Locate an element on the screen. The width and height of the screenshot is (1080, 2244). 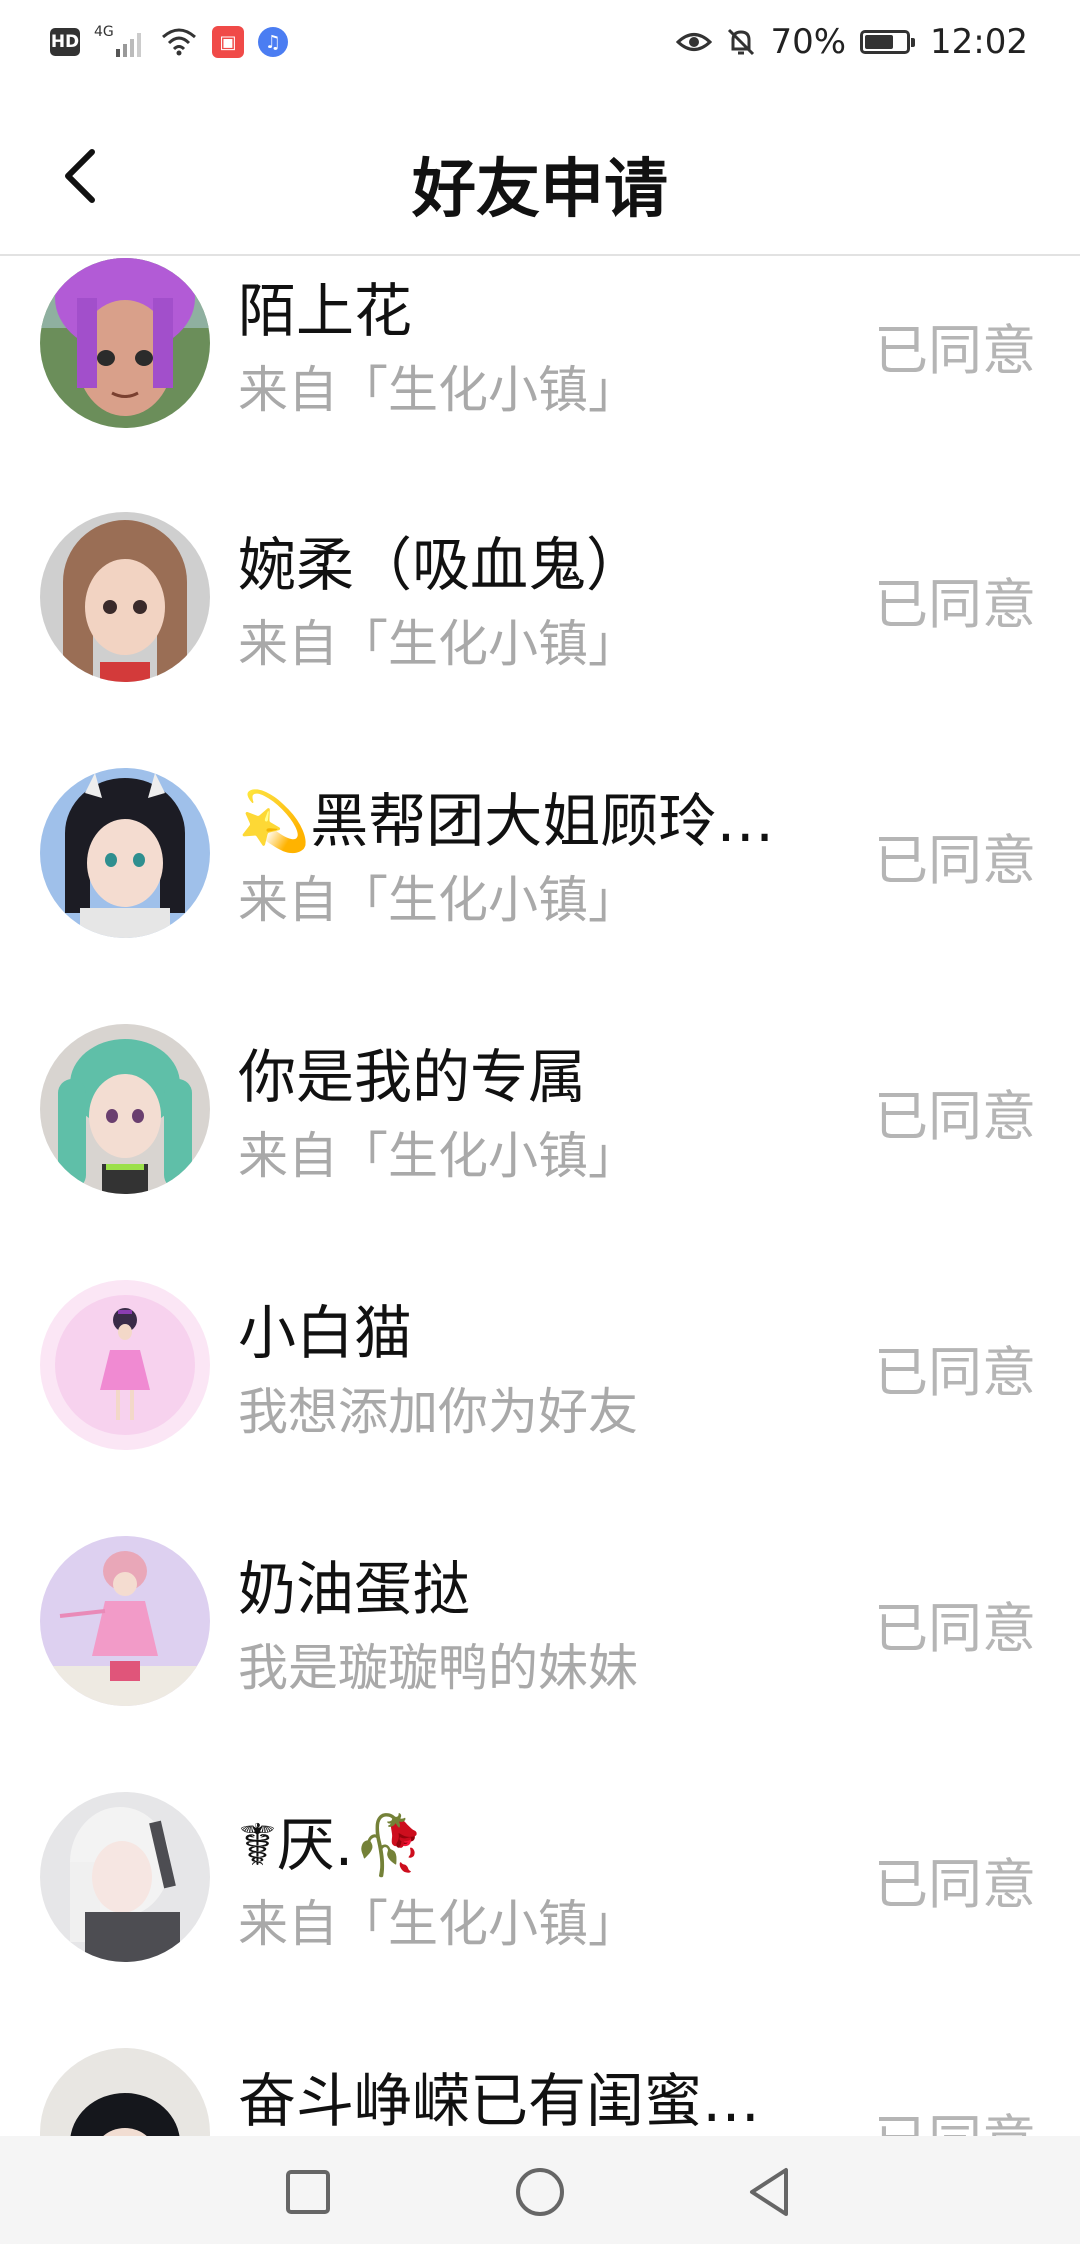
request-item: 💫黑帮团大姐顾玲… 来自「生化小镇」 已同意 is located at coordinates (540, 888).